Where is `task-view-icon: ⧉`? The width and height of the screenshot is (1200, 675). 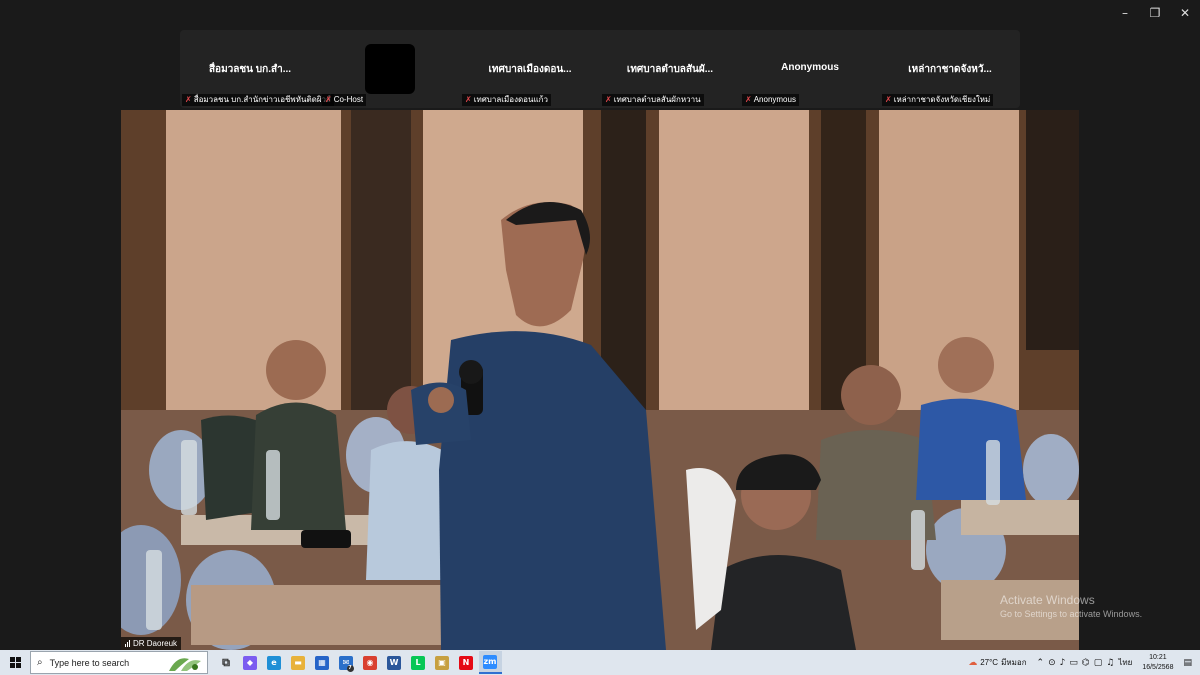
task-view-icon: ⧉ is located at coordinates (226, 662).